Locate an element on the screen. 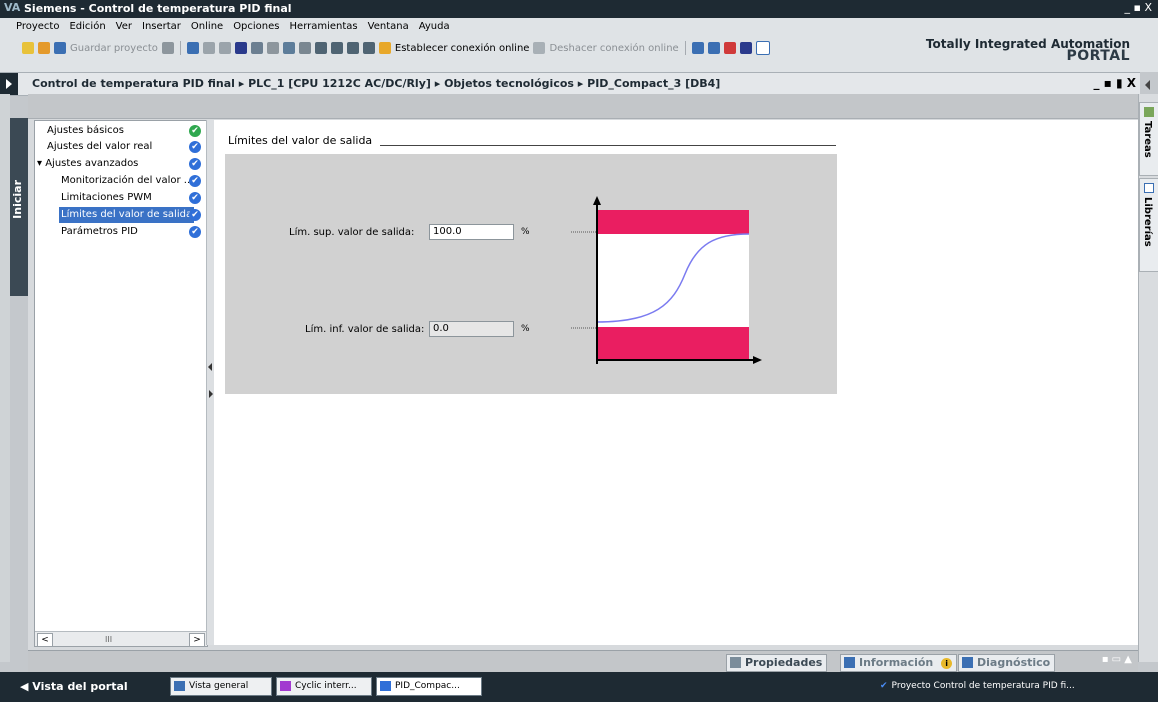 This screenshot has height=702, width=1158. tasks-icon is located at coordinates (1149, 112).